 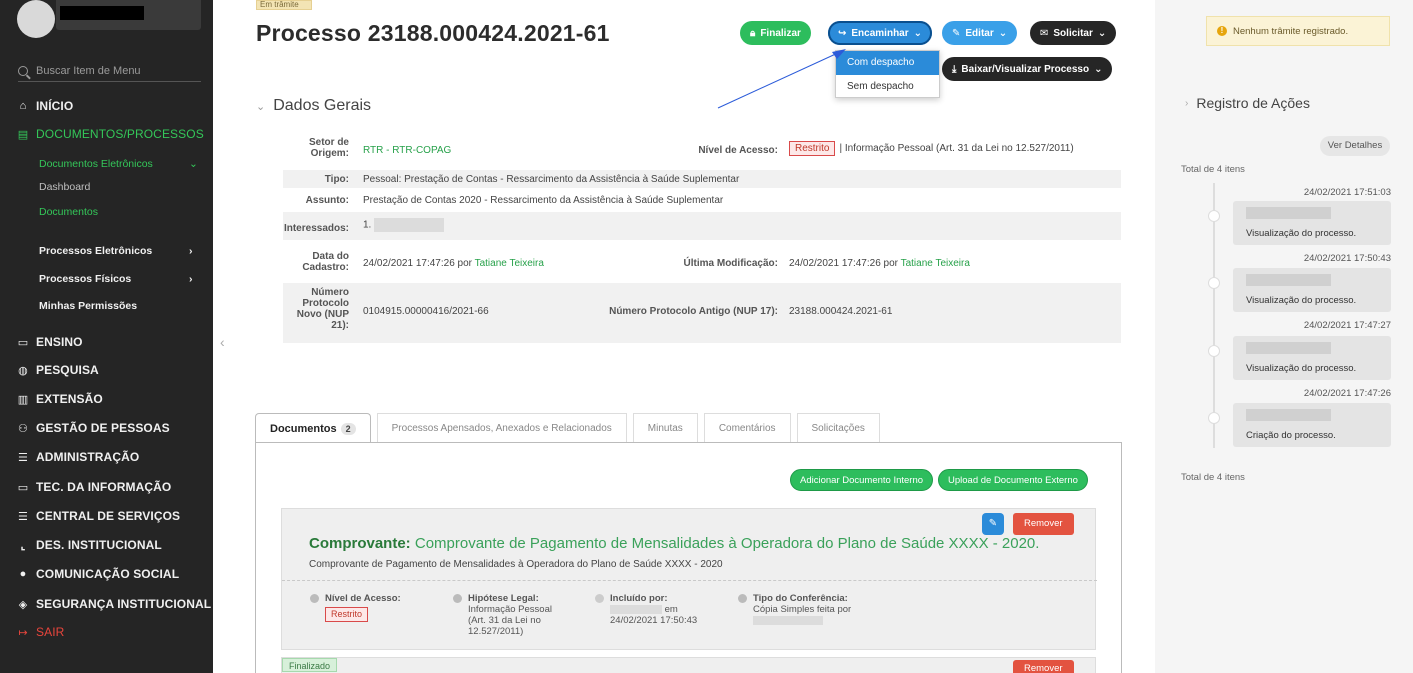 What do you see at coordinates (747, 428) in the screenshot?
I see `tab-comentarios: Comentários` at bounding box center [747, 428].